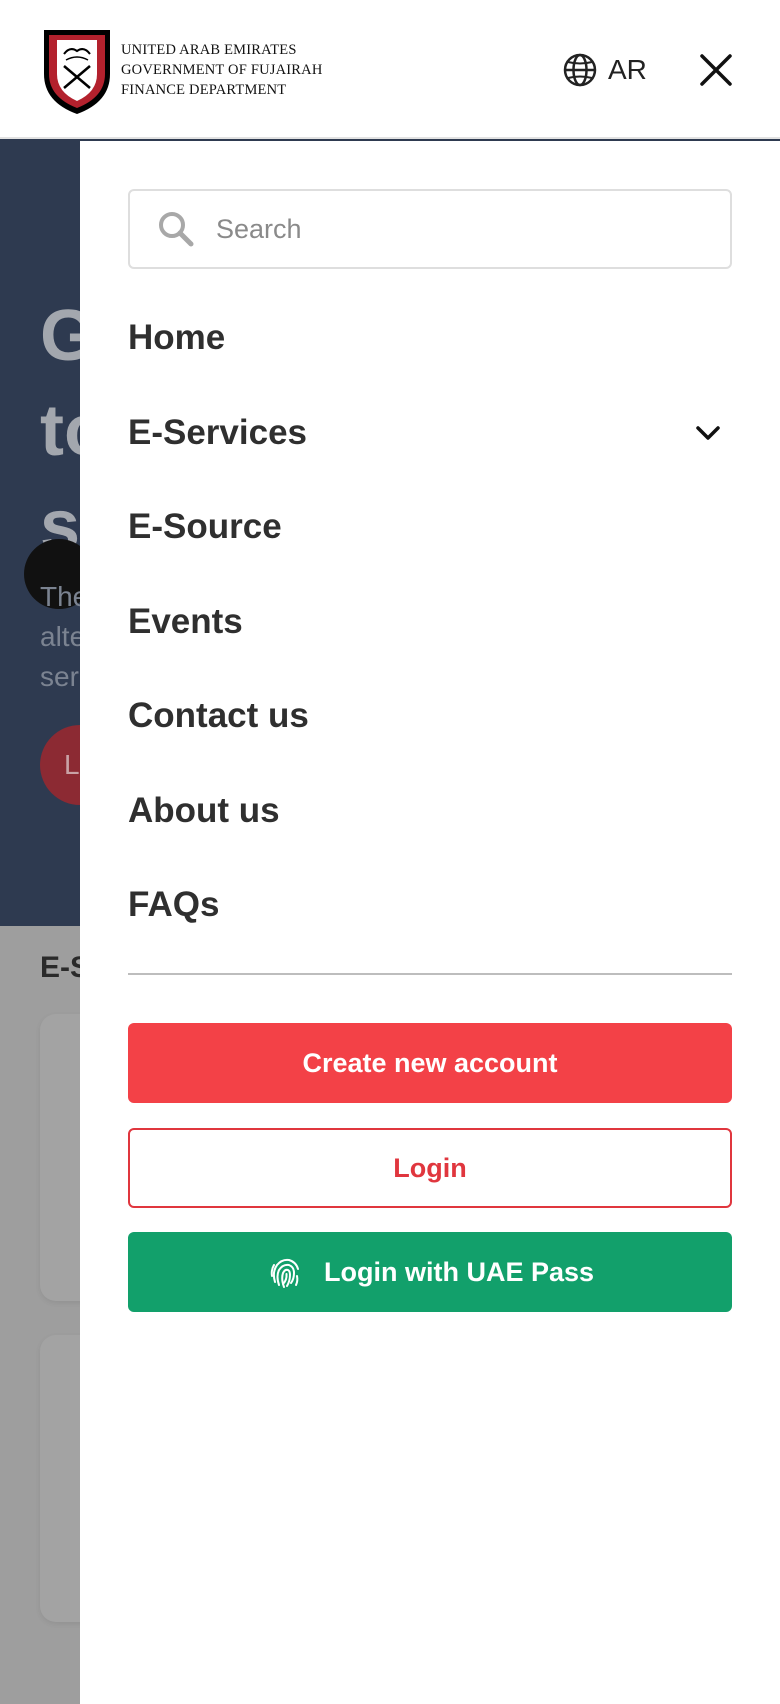  What do you see at coordinates (580, 70) in the screenshot?
I see `globe-icon` at bounding box center [580, 70].